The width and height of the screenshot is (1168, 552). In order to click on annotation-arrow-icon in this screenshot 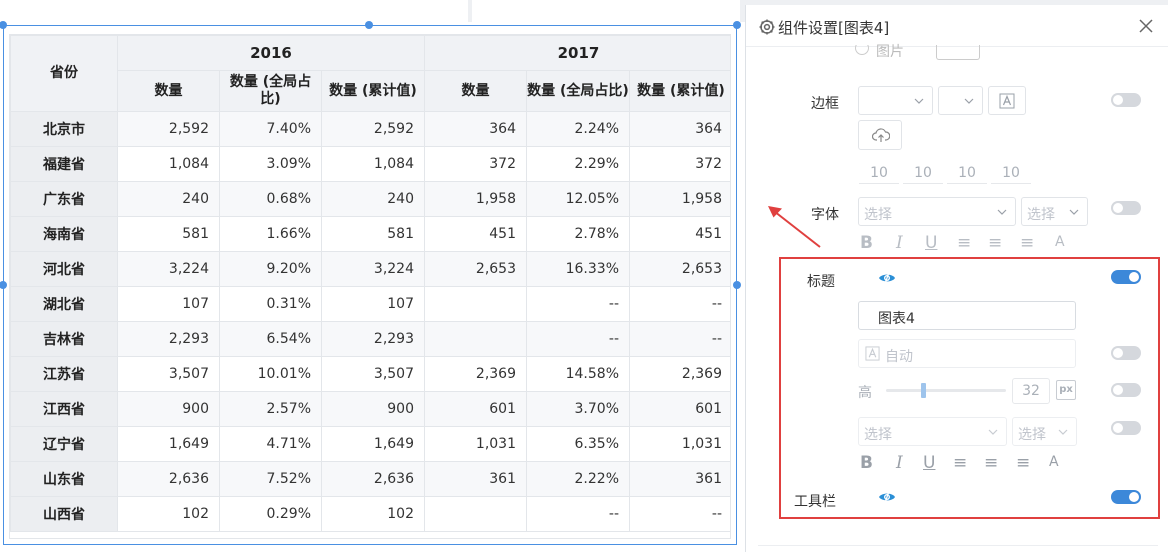, I will do `click(794, 227)`.